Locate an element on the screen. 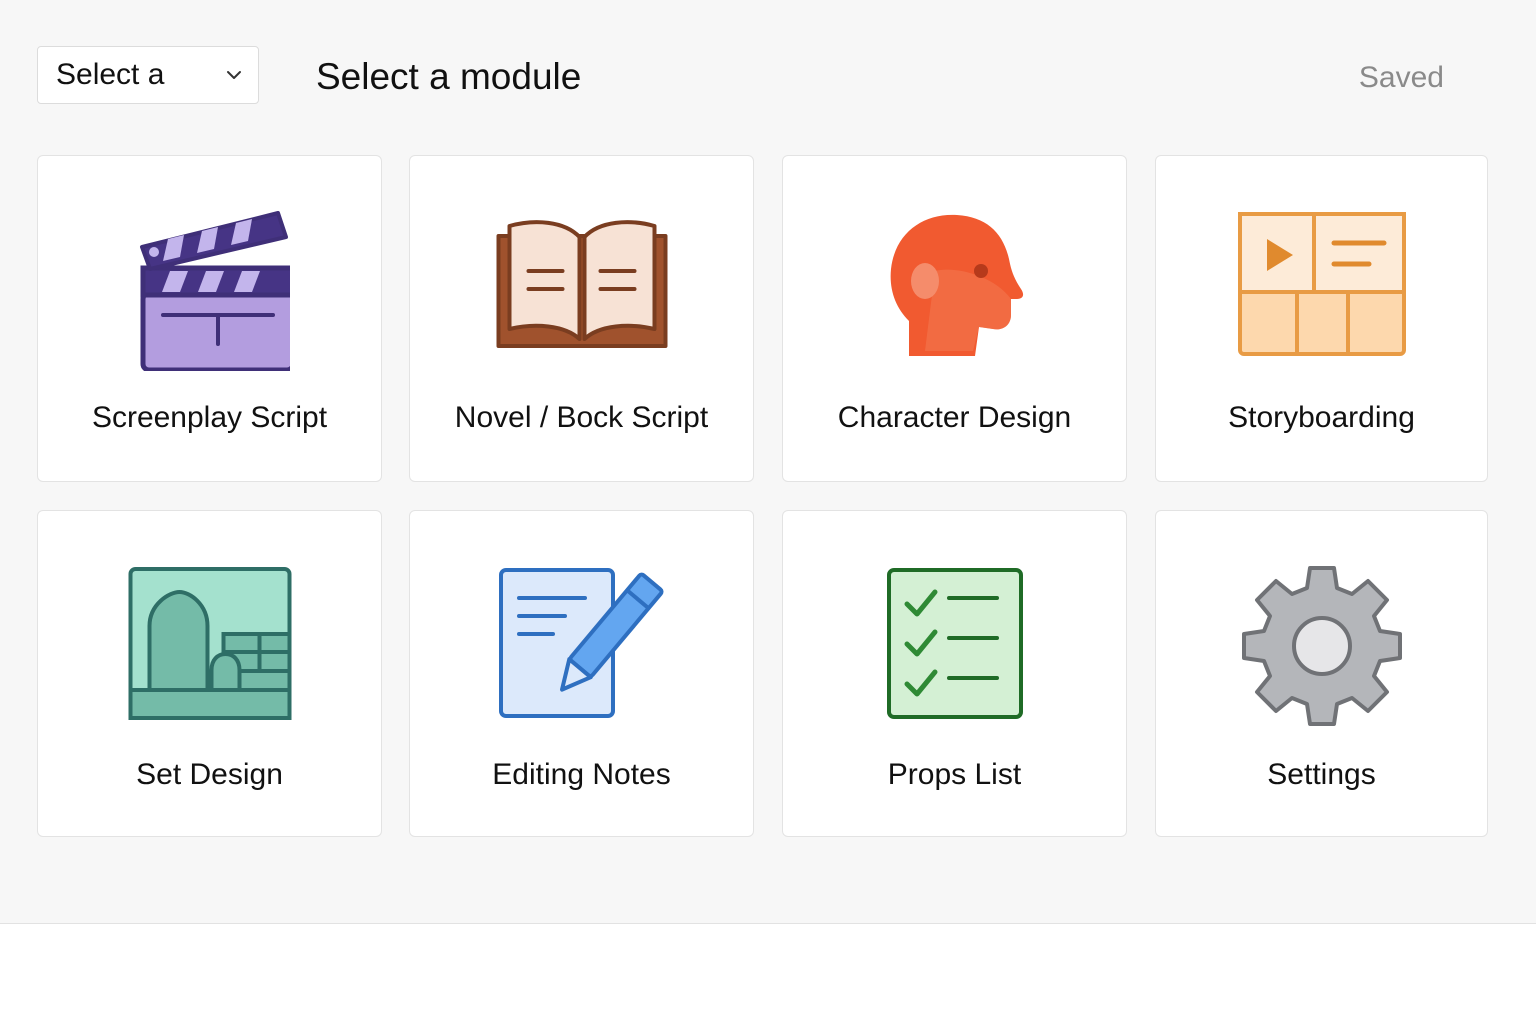  module-card-editing-notes: Editing Notes is located at coordinates (581, 673).